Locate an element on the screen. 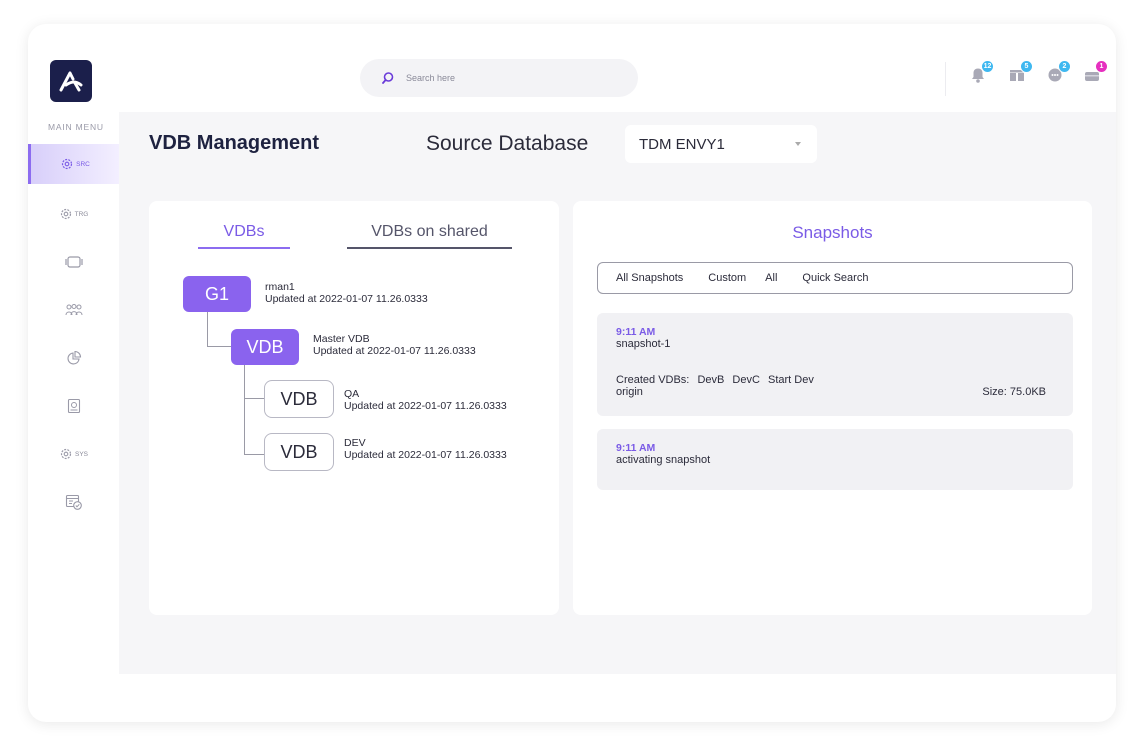  vdb-node-name: rman1 is located at coordinates (280, 287).